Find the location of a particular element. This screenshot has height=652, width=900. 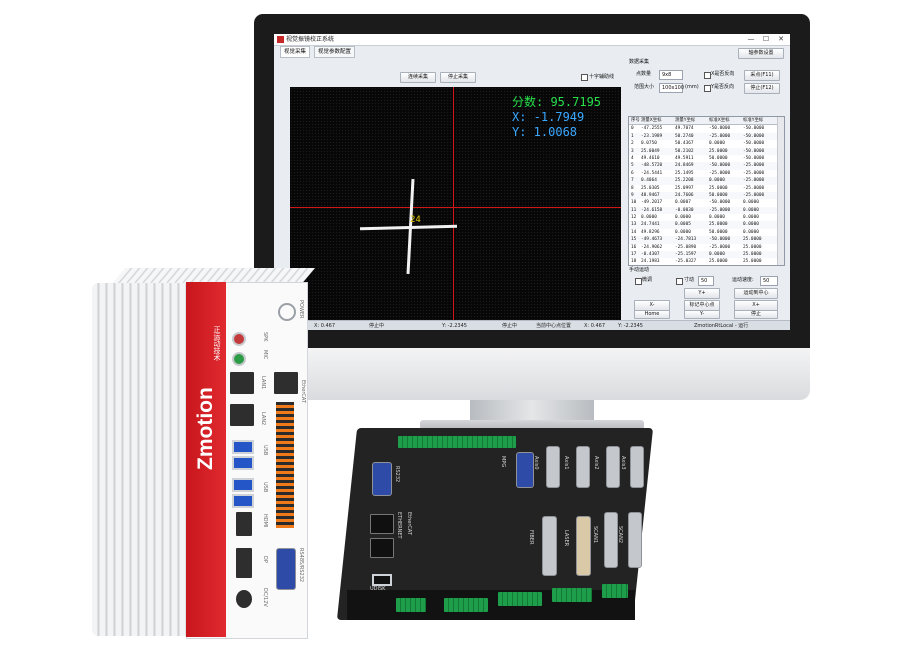

ipc-heatsink-side is located at coordinates (139, 459).